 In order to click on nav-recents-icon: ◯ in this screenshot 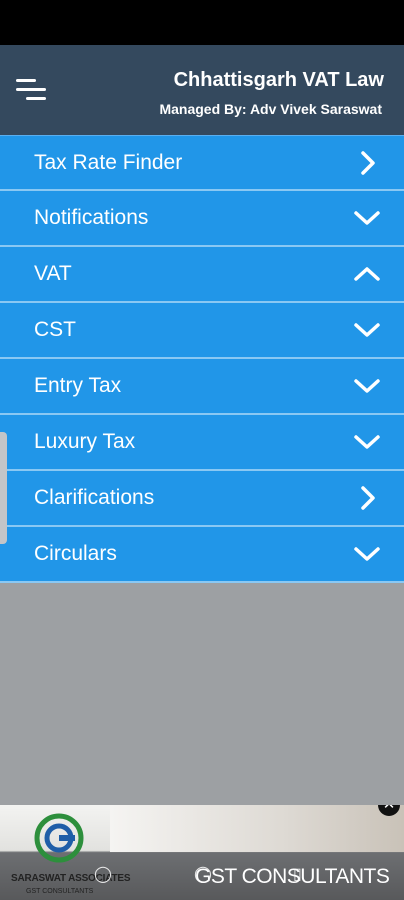, I will do `click(103, 874)`.